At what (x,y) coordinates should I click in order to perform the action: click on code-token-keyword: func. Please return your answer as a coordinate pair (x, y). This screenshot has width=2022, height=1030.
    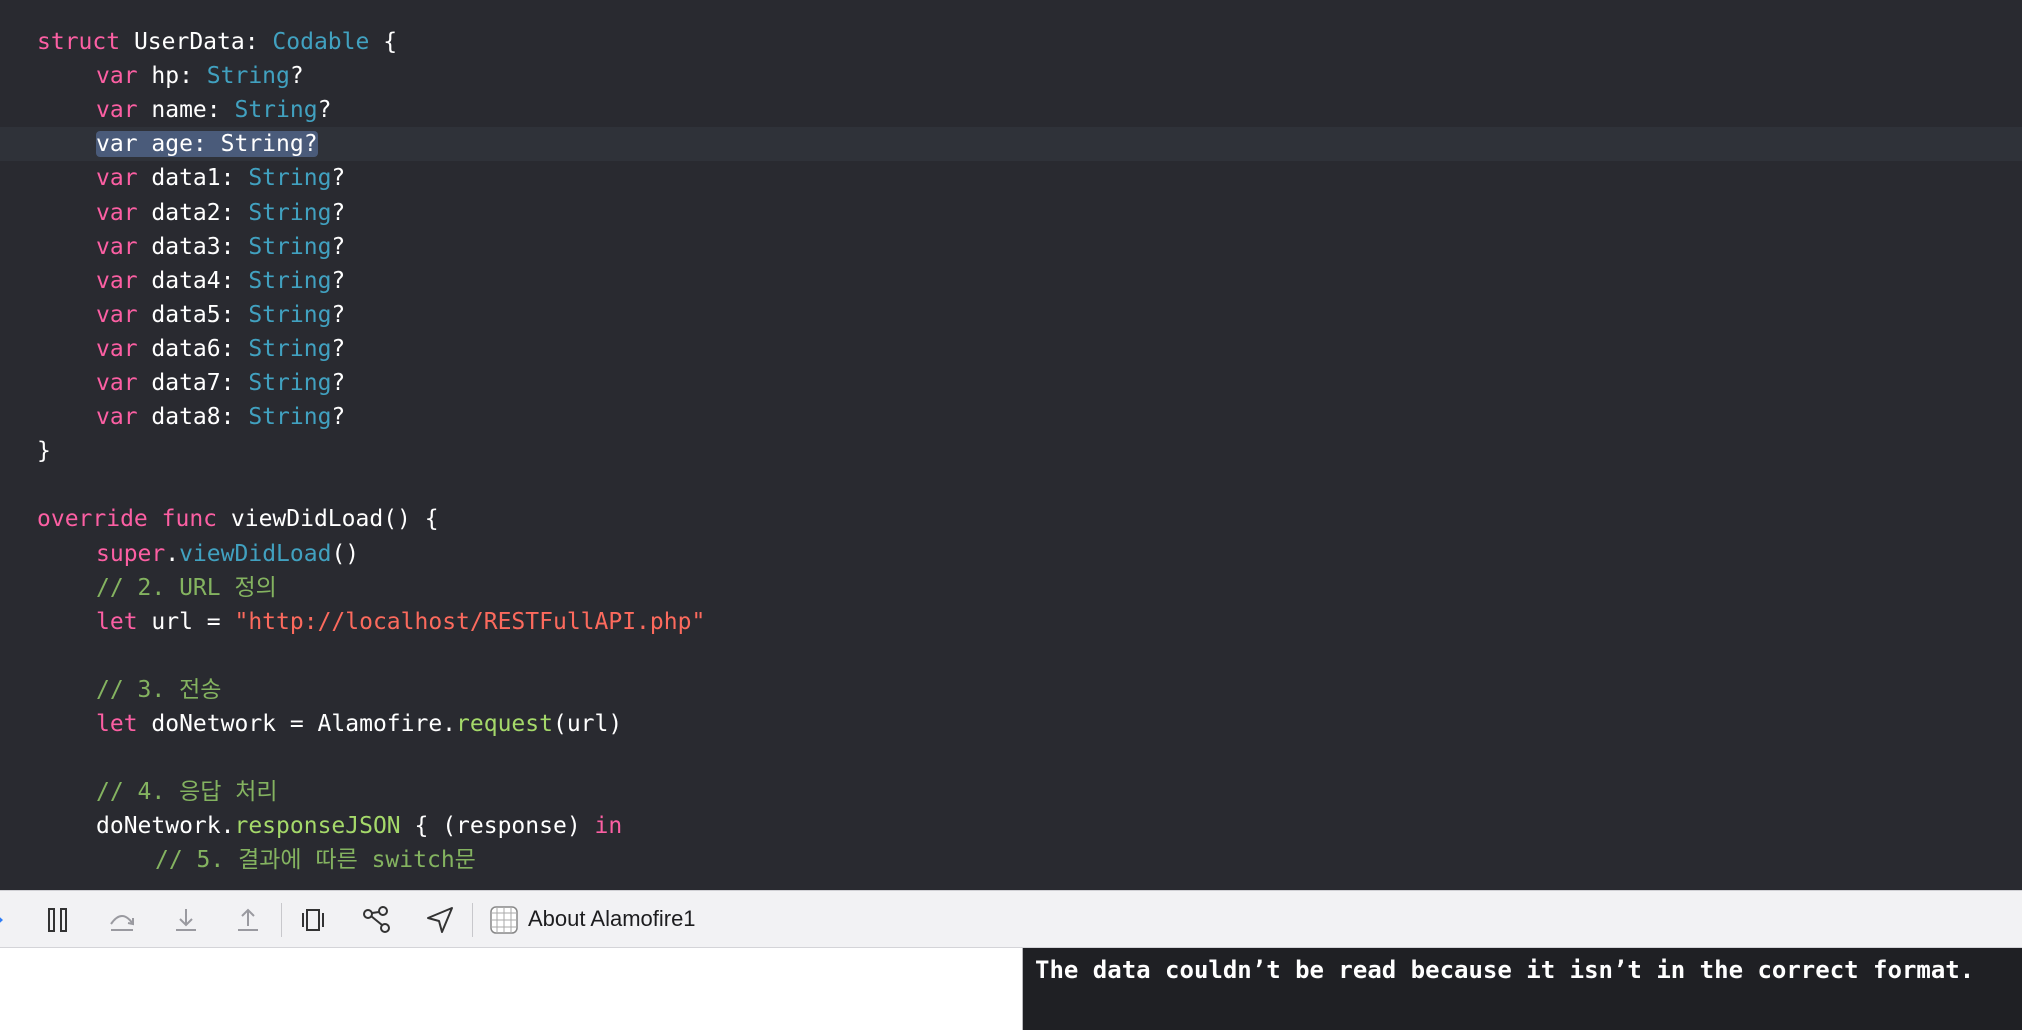
    Looking at the image, I should click on (196, 519).